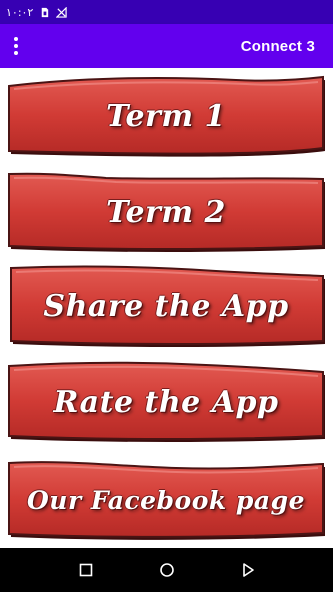  I want to click on share-app-label: Share the App, so click(166, 306).